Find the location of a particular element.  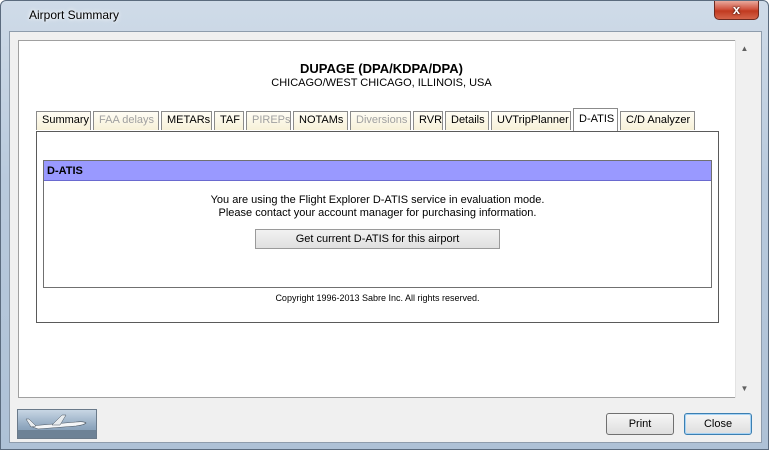

tab-taf: TAF is located at coordinates (229, 120).